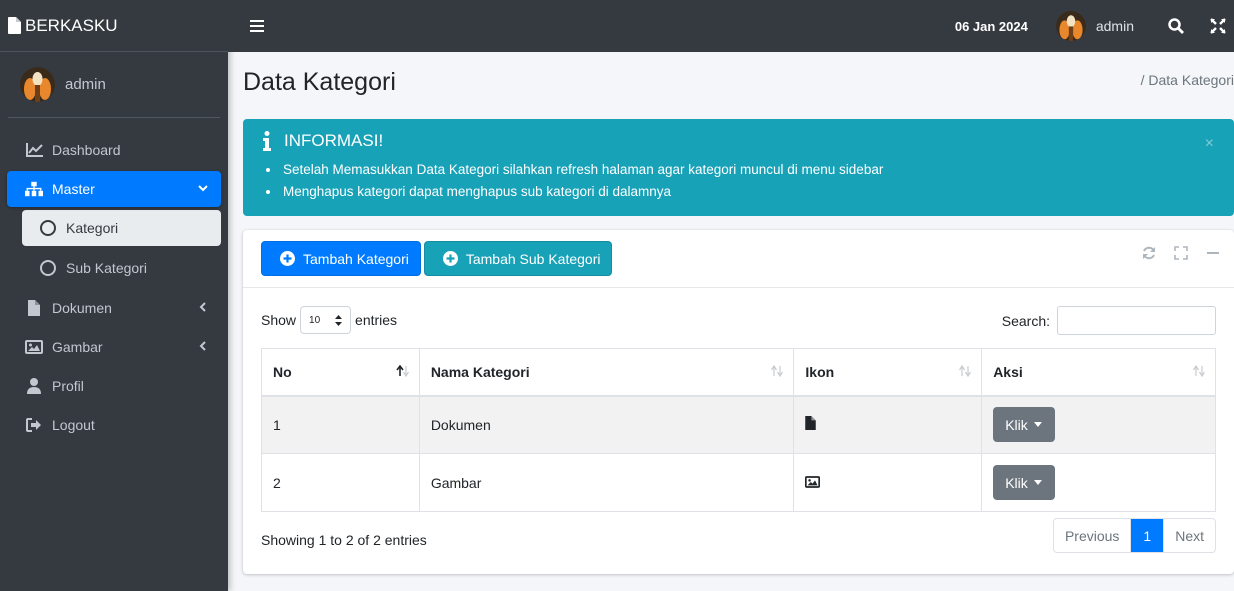 The width and height of the screenshot is (1234, 591). I want to click on breadcrumb: / Data Kategori, so click(1187, 80).